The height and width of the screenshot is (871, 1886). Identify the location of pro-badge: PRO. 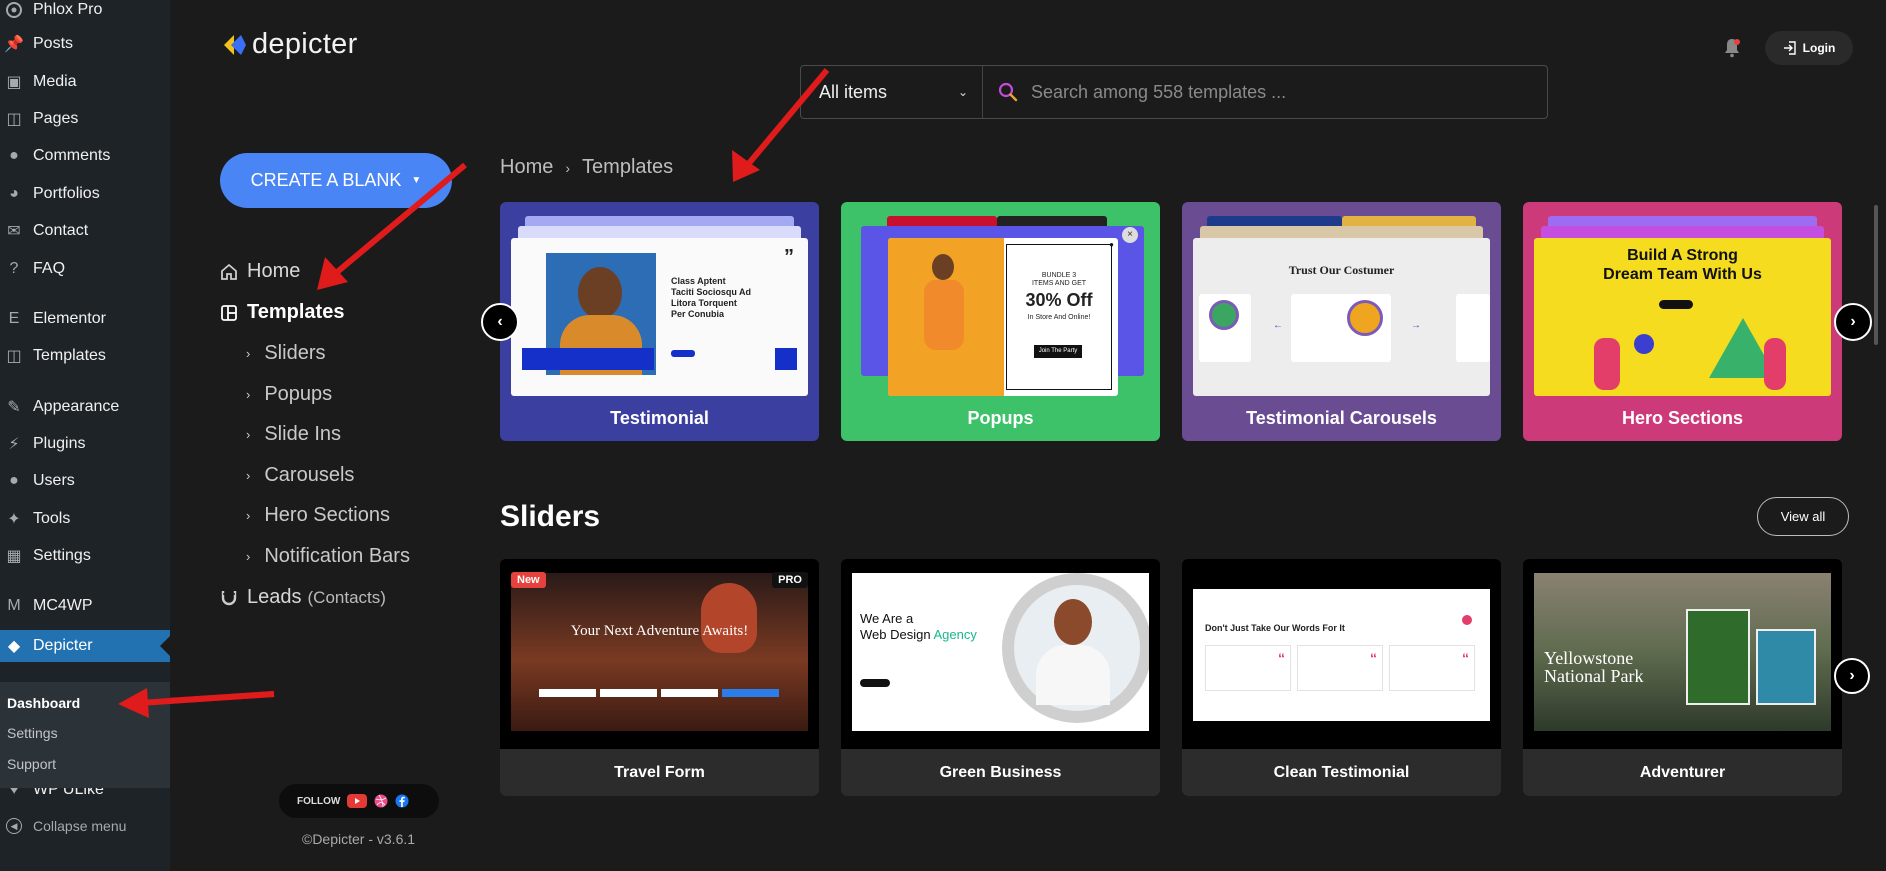
(790, 580).